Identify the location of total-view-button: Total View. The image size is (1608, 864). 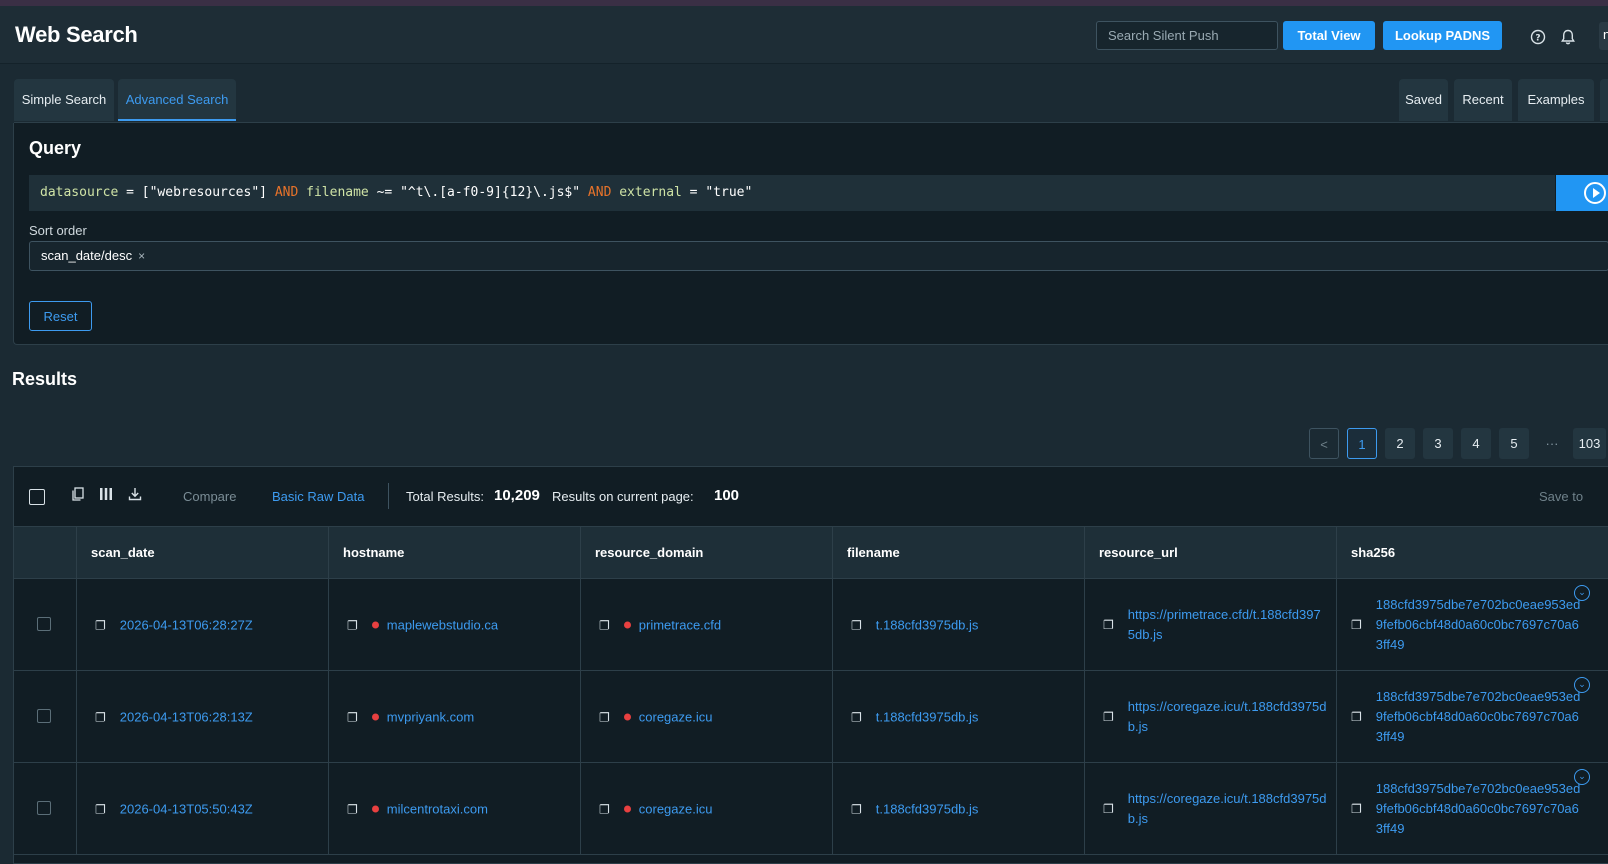
(1329, 35).